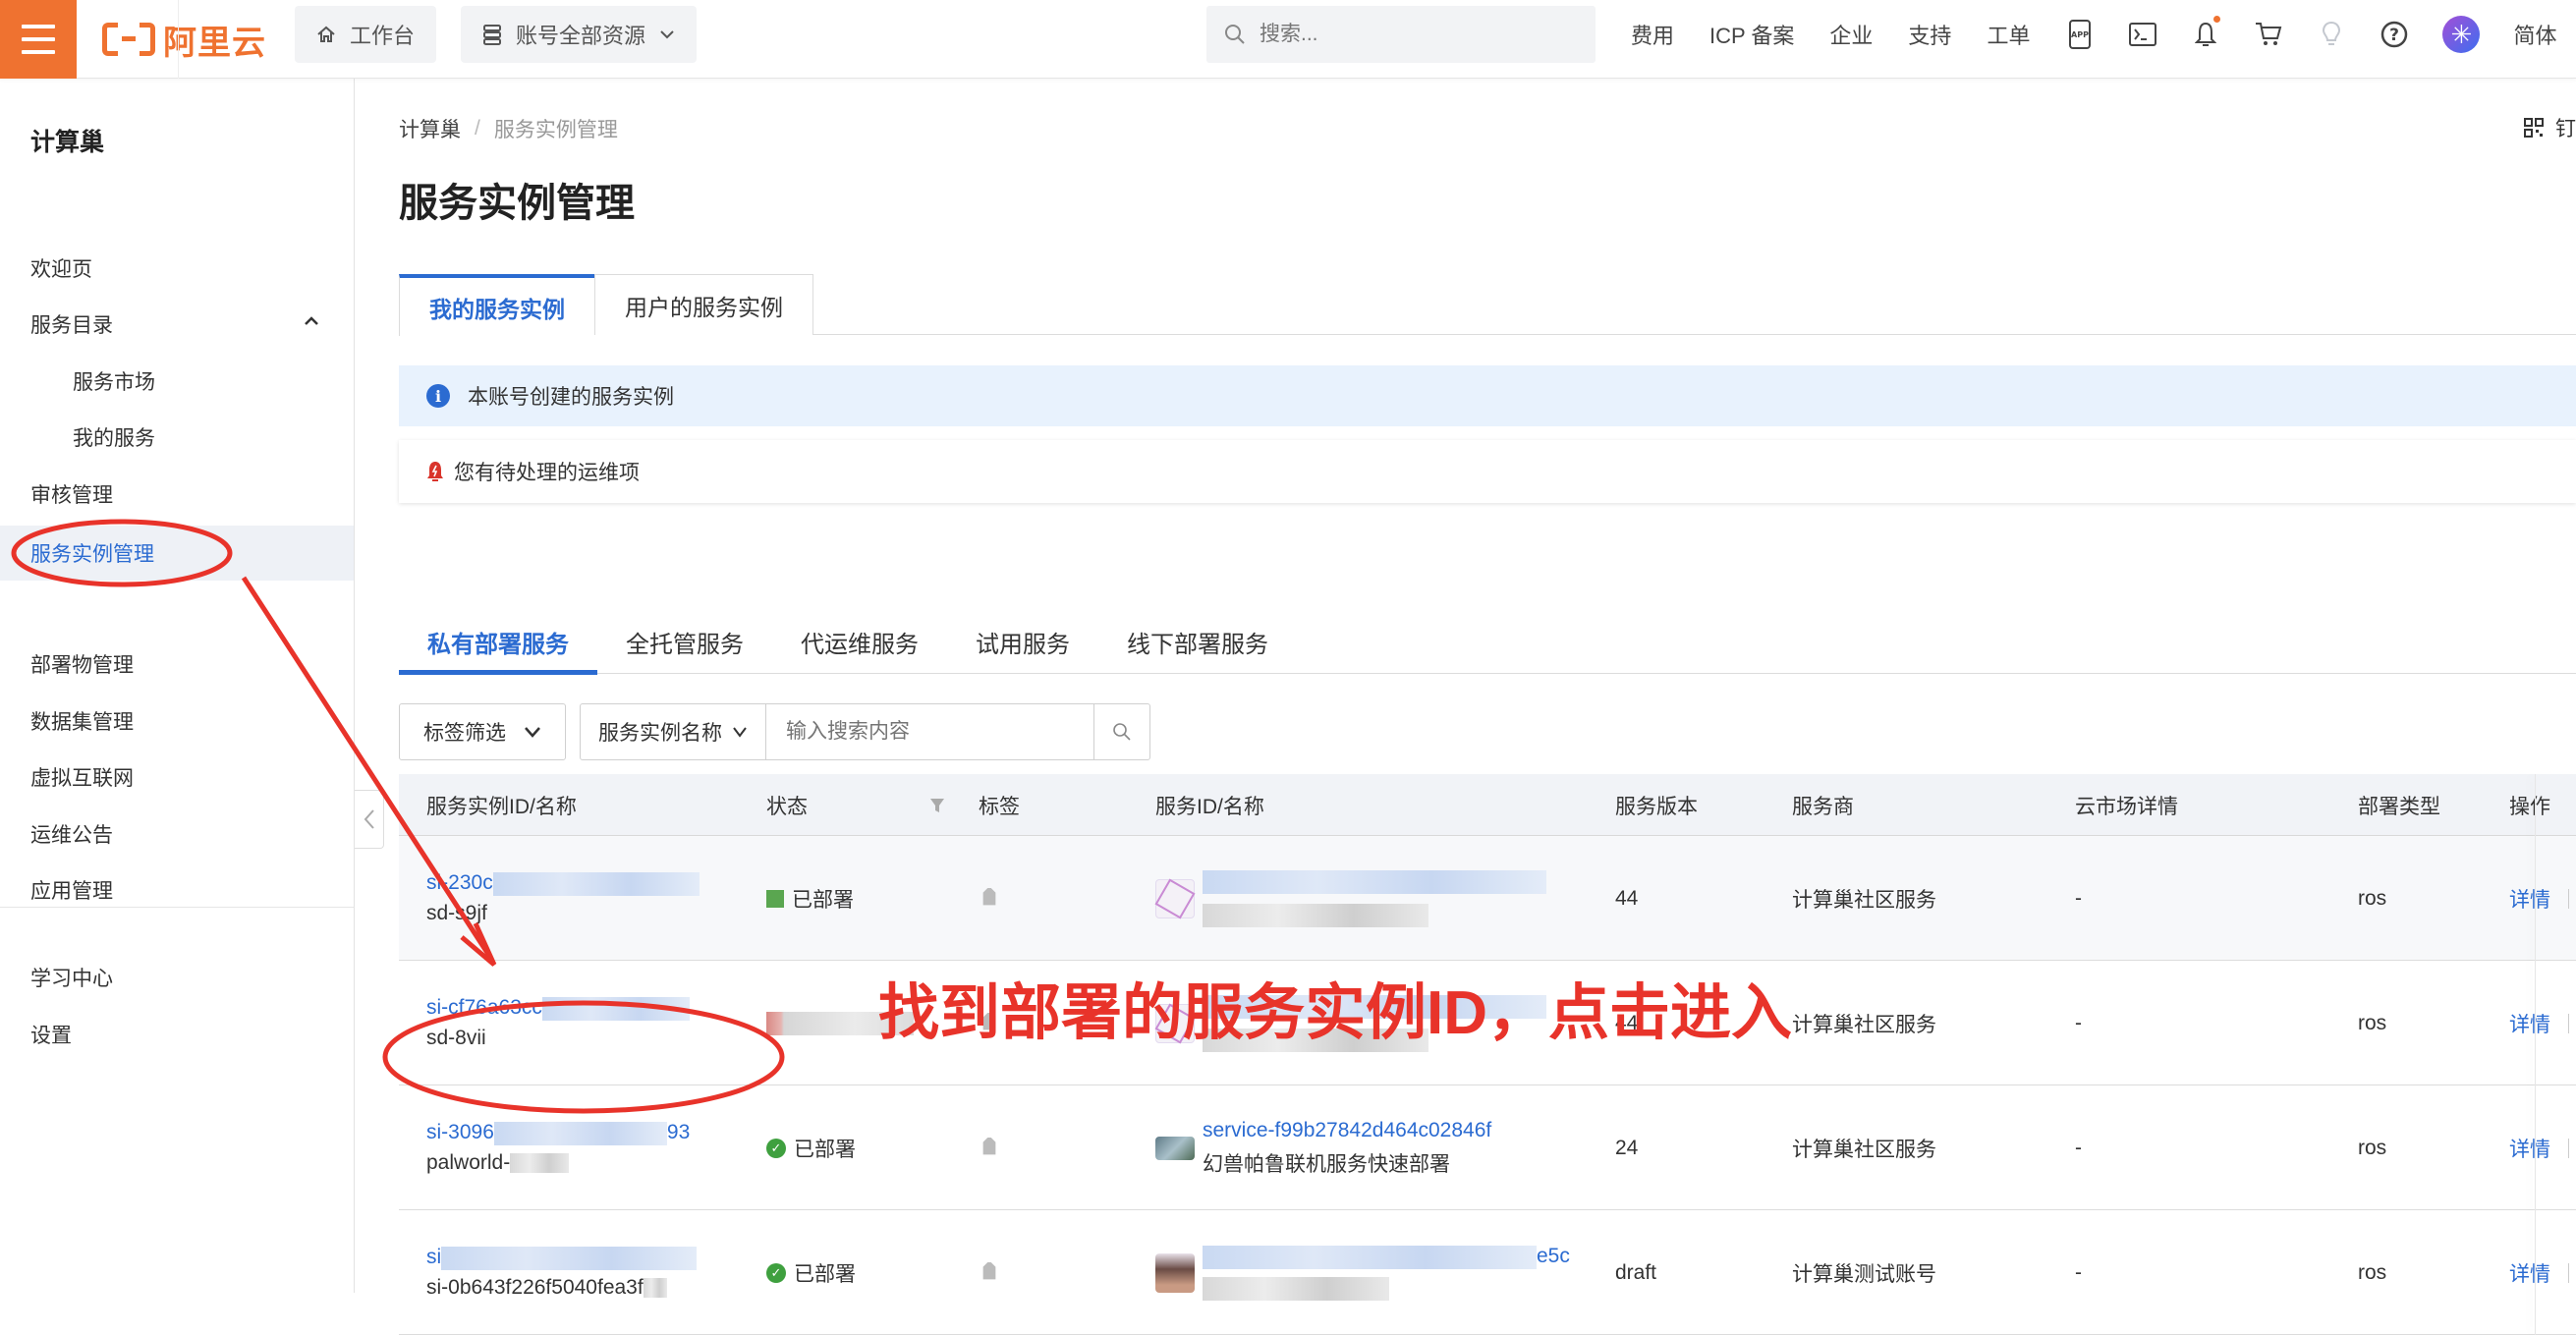 This screenshot has height=1335, width=2576. Describe the element at coordinates (177, 438) in the screenshot. I see `sidebar-item-my-services: 我的服务` at that location.